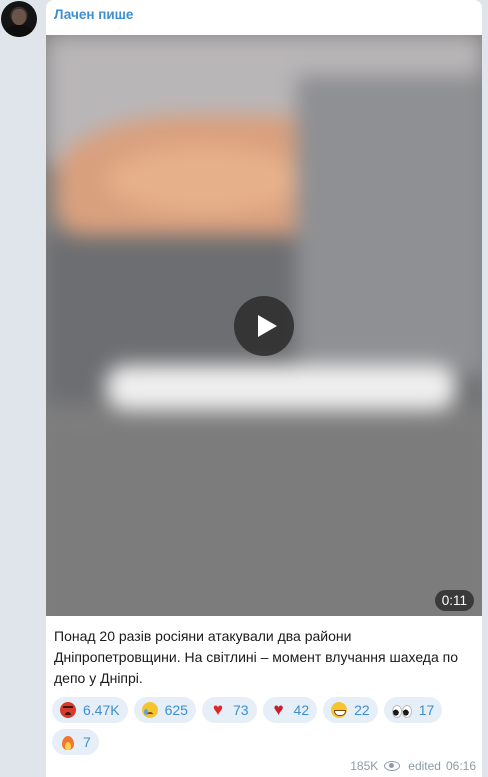 The image size is (488, 777). I want to click on reaction-grin: 22, so click(350, 710).